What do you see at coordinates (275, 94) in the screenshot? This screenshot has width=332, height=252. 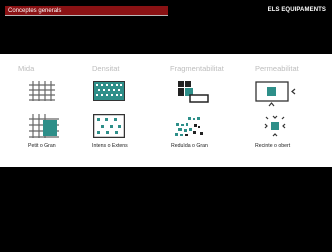 I see `enclosed-area-icon` at bounding box center [275, 94].